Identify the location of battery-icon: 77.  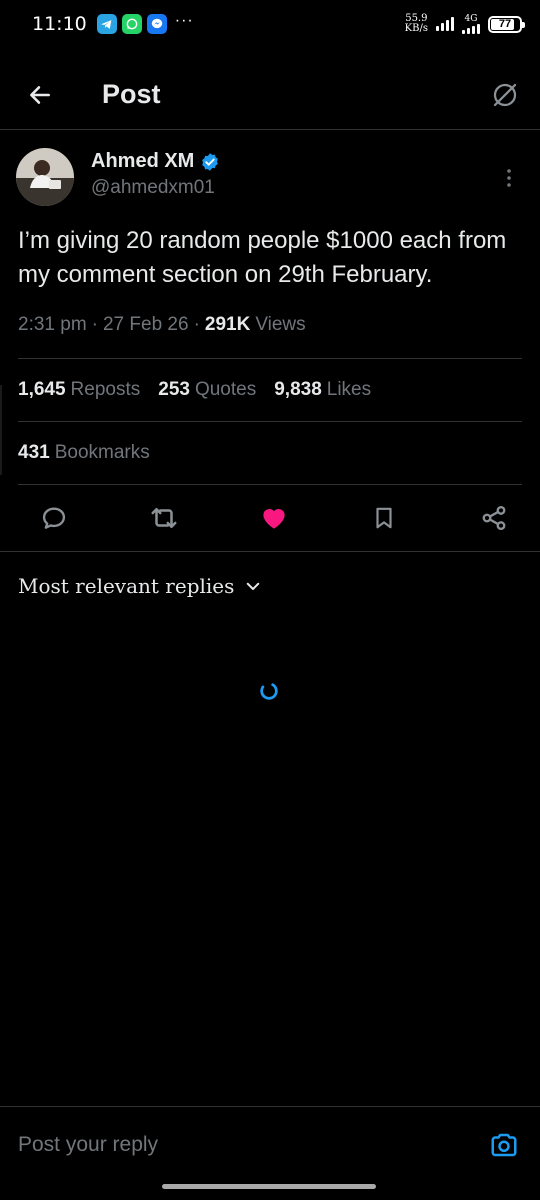
(506, 24).